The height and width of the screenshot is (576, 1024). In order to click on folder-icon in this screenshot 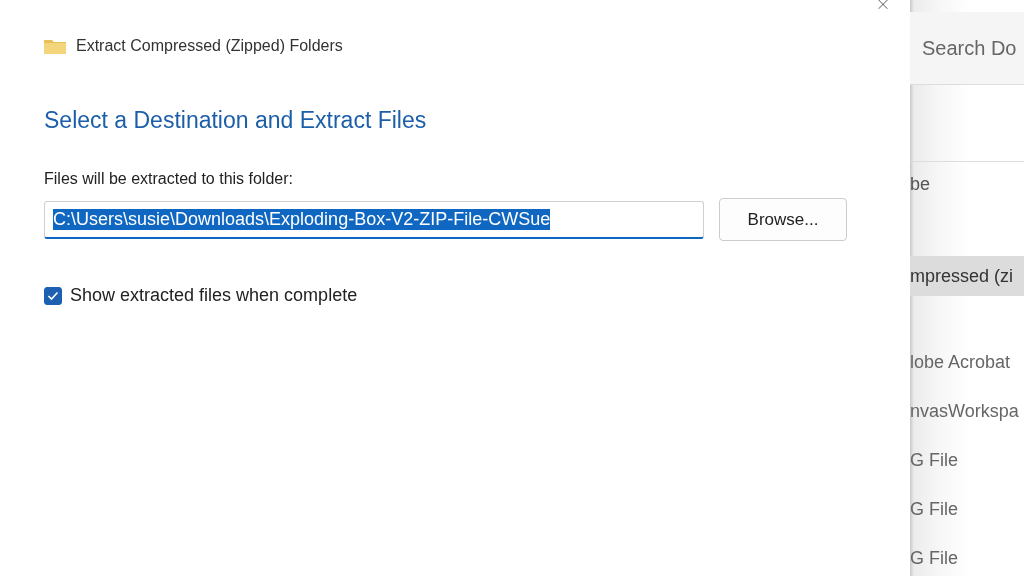, I will do `click(55, 46)`.